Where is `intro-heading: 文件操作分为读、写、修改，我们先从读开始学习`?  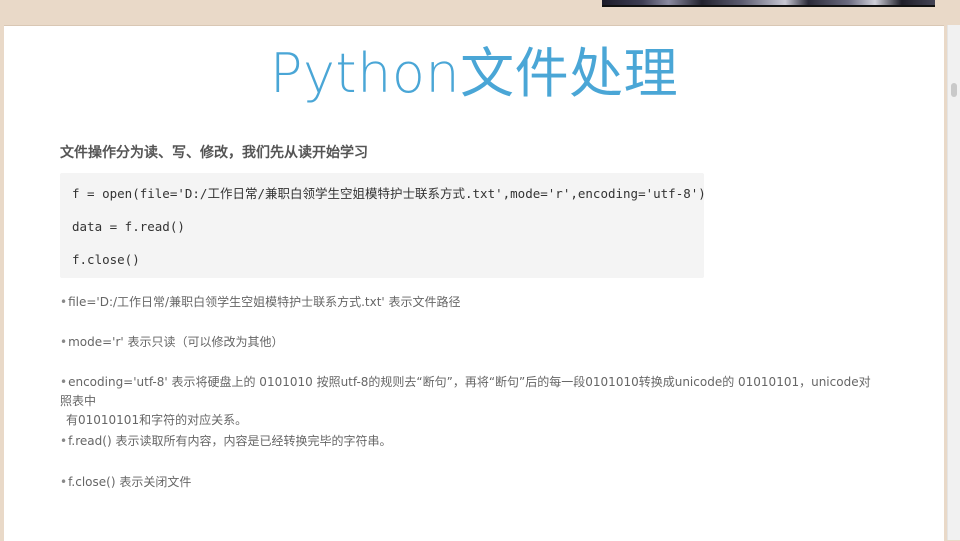 intro-heading: 文件操作分为读、写、修改，我们先从读开始学习 is located at coordinates (214, 153).